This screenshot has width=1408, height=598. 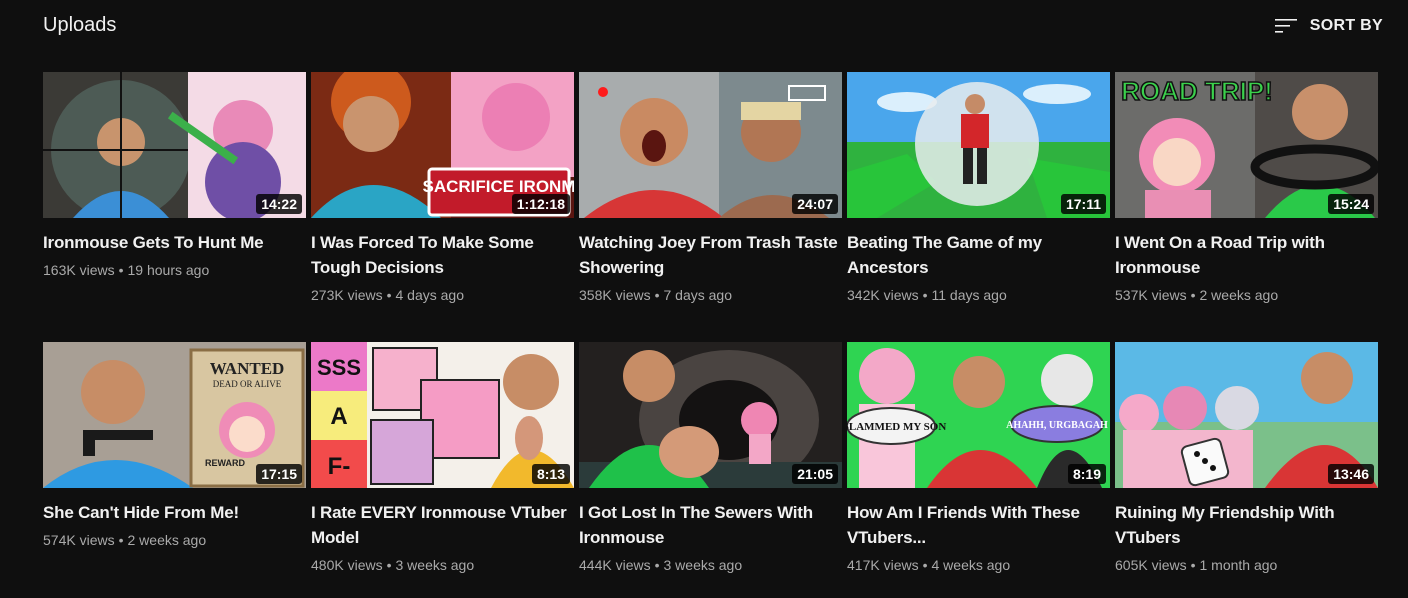 I want to click on upload-age: 4 weeks ago, so click(x=971, y=565).